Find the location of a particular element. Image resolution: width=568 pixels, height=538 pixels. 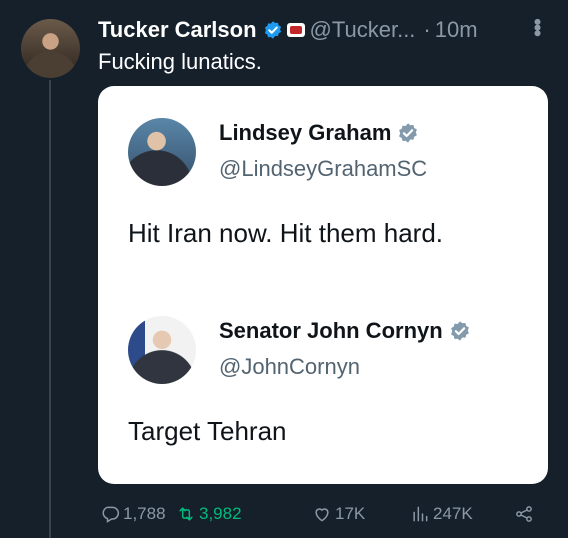

reply-button: 1,788 is located at coordinates (133, 514).